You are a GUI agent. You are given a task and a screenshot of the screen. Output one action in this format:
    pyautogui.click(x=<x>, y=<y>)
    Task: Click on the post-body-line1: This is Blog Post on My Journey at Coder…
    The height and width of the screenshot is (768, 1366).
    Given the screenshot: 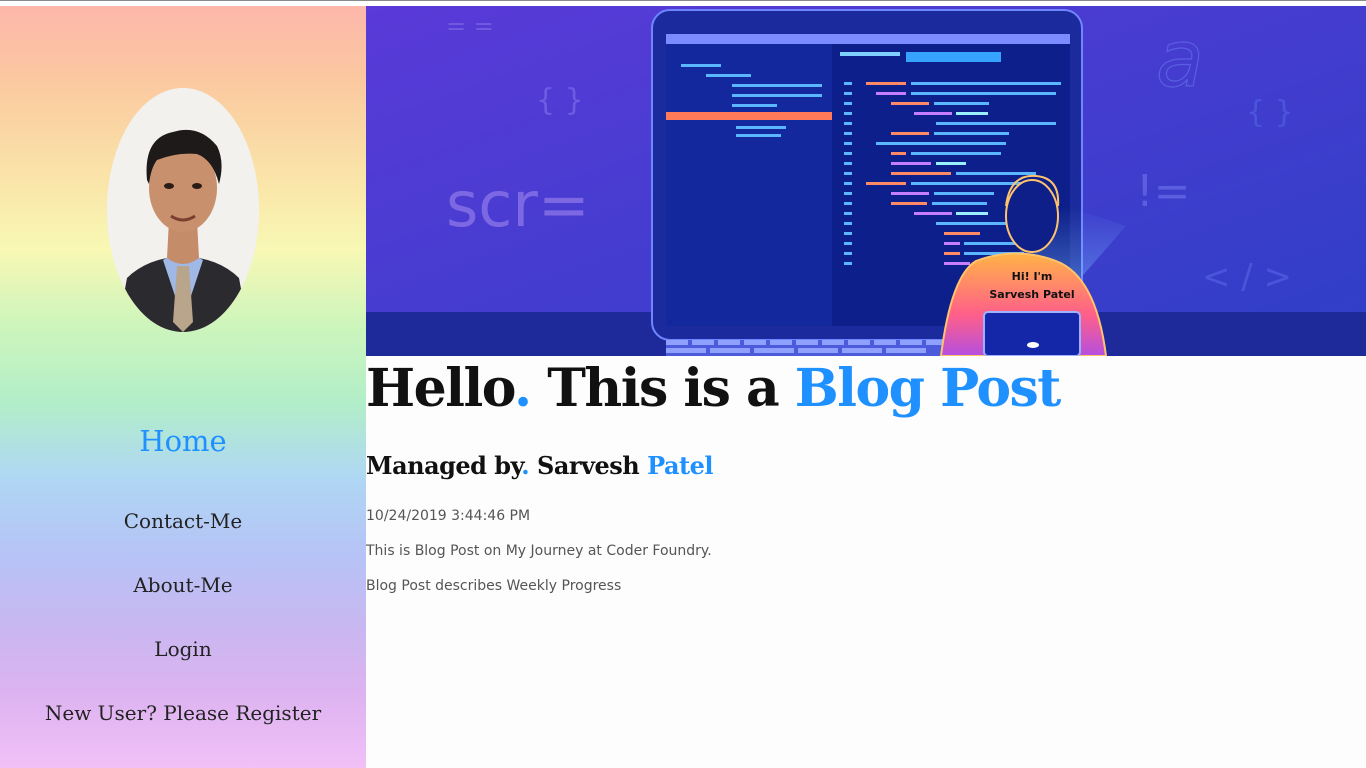 What is the action you would take?
    pyautogui.click(x=539, y=551)
    